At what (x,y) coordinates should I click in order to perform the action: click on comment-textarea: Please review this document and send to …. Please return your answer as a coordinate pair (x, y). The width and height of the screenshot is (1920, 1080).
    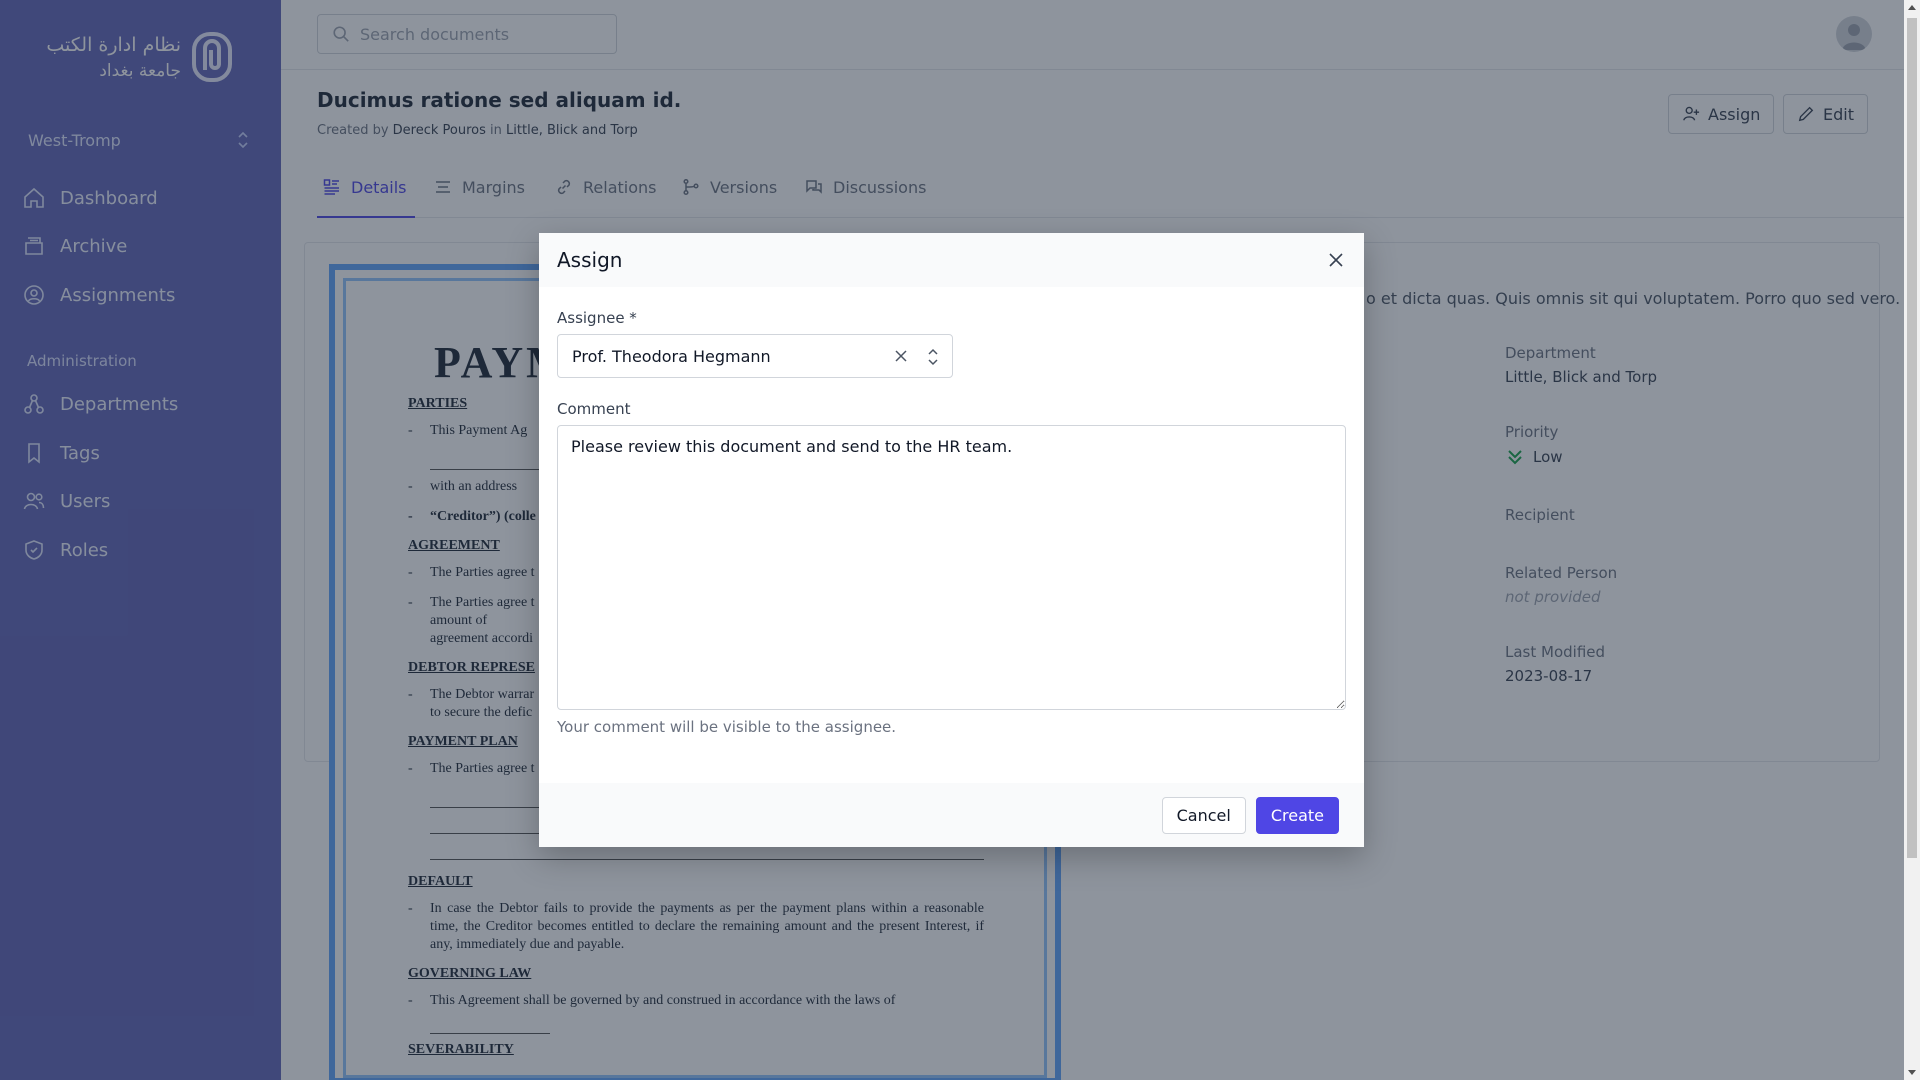
    Looking at the image, I should click on (951, 567).